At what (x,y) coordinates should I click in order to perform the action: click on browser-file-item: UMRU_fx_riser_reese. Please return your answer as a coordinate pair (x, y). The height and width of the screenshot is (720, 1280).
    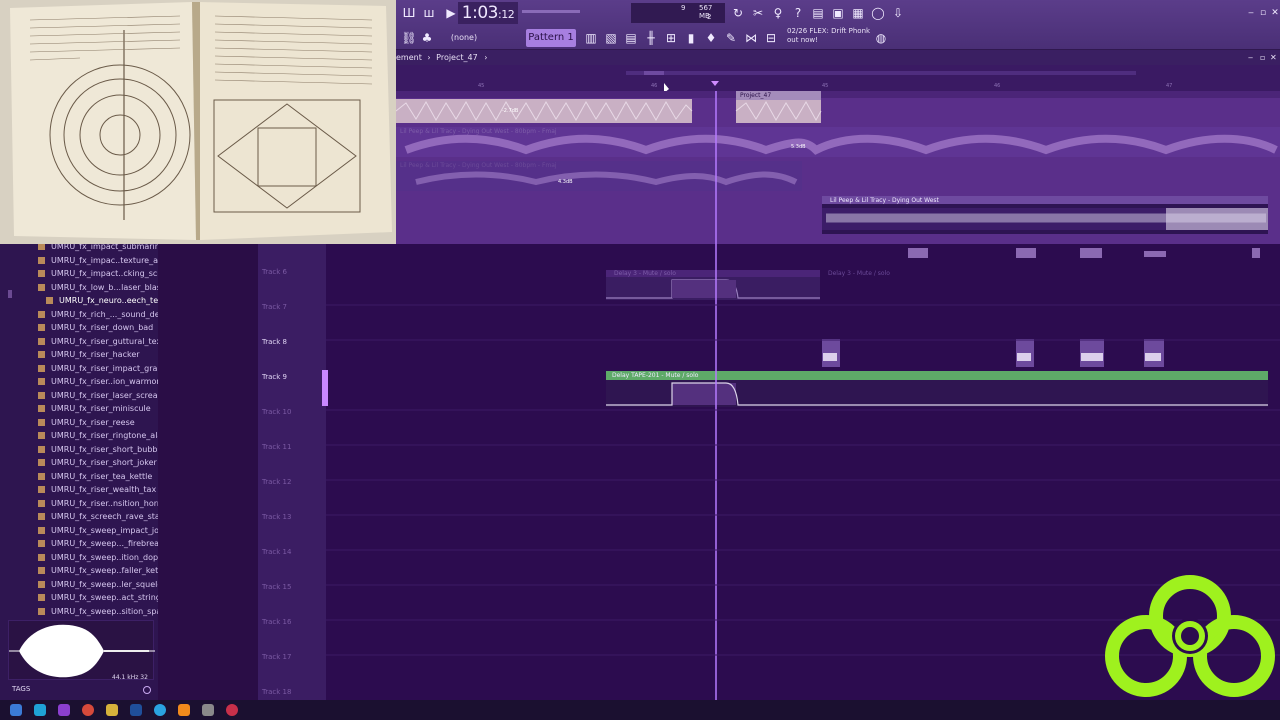
    Looking at the image, I should click on (98, 422).